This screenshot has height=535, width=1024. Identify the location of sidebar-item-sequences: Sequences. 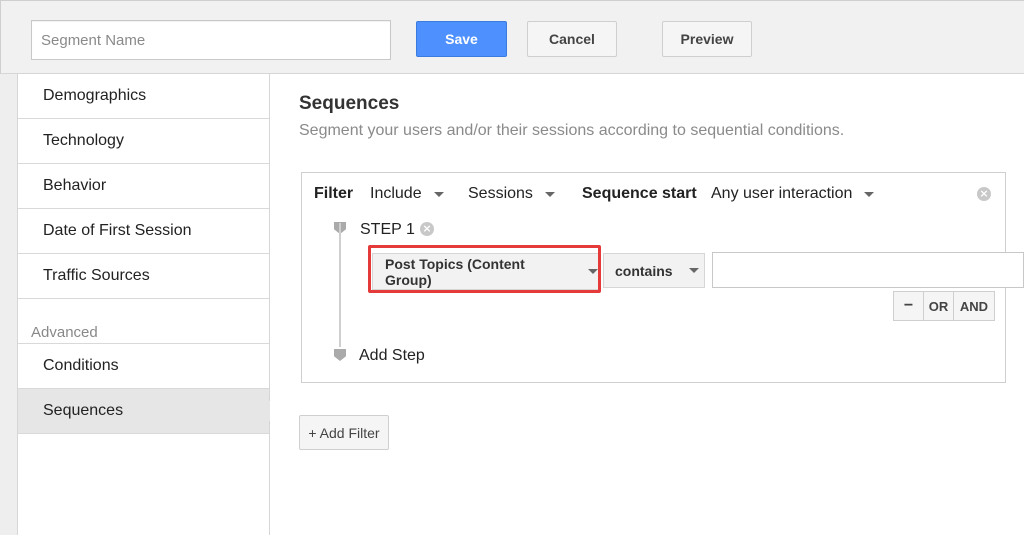
(143, 411).